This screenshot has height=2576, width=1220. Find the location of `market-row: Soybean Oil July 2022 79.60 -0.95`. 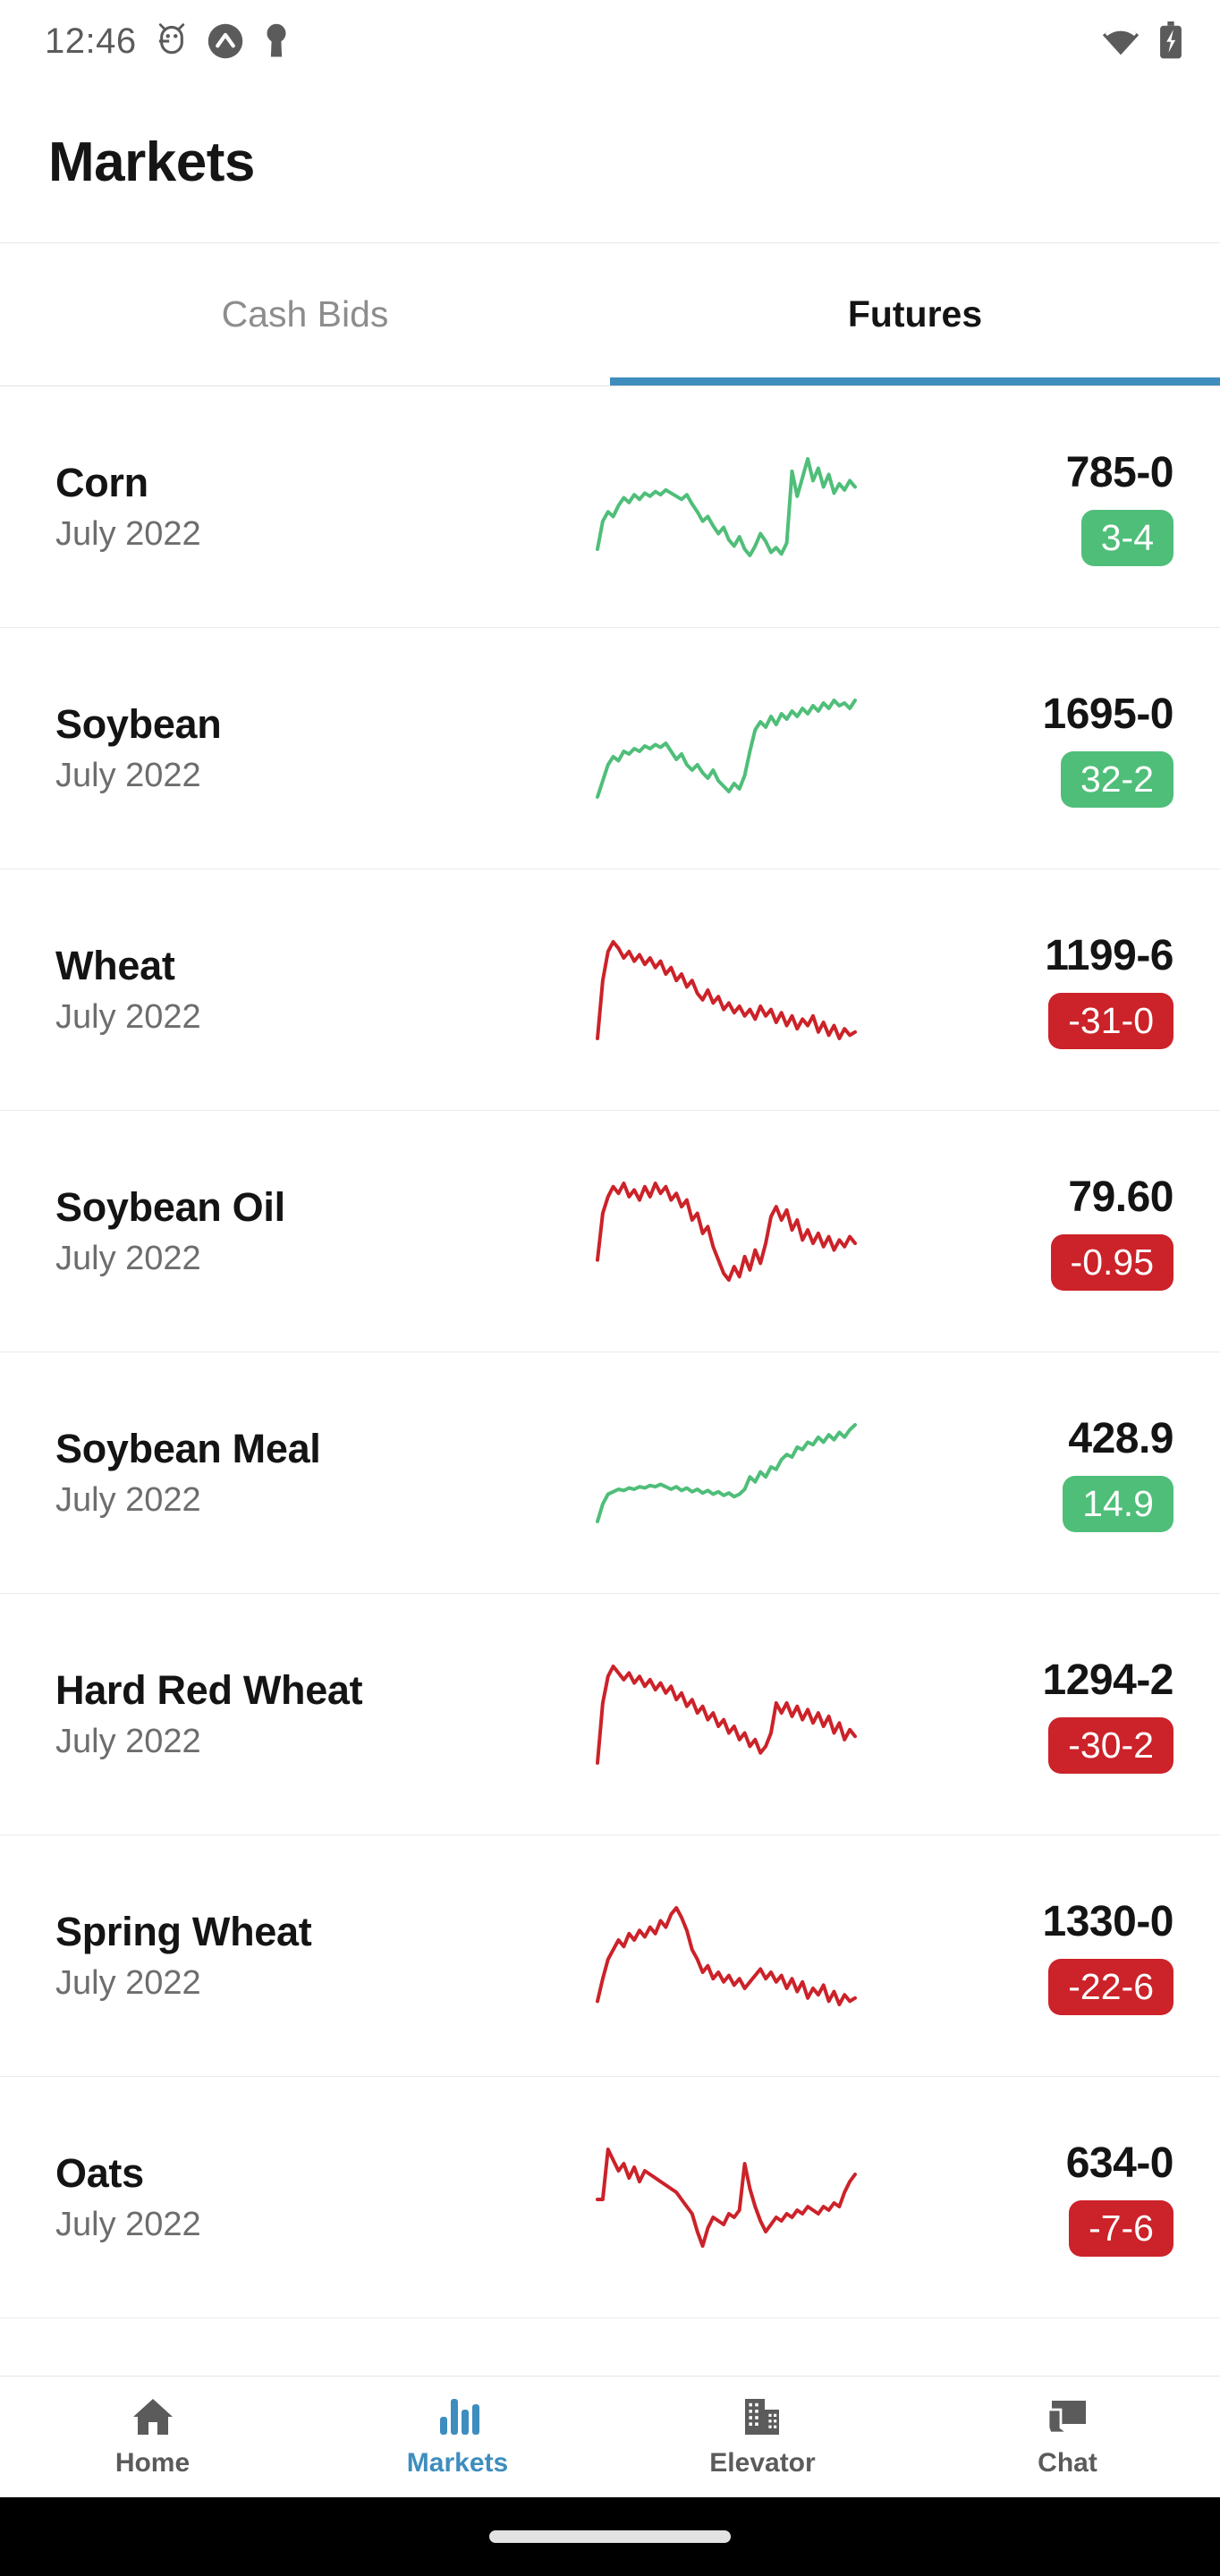

market-row: Soybean Oil July 2022 79.60 -0.95 is located at coordinates (610, 1231).